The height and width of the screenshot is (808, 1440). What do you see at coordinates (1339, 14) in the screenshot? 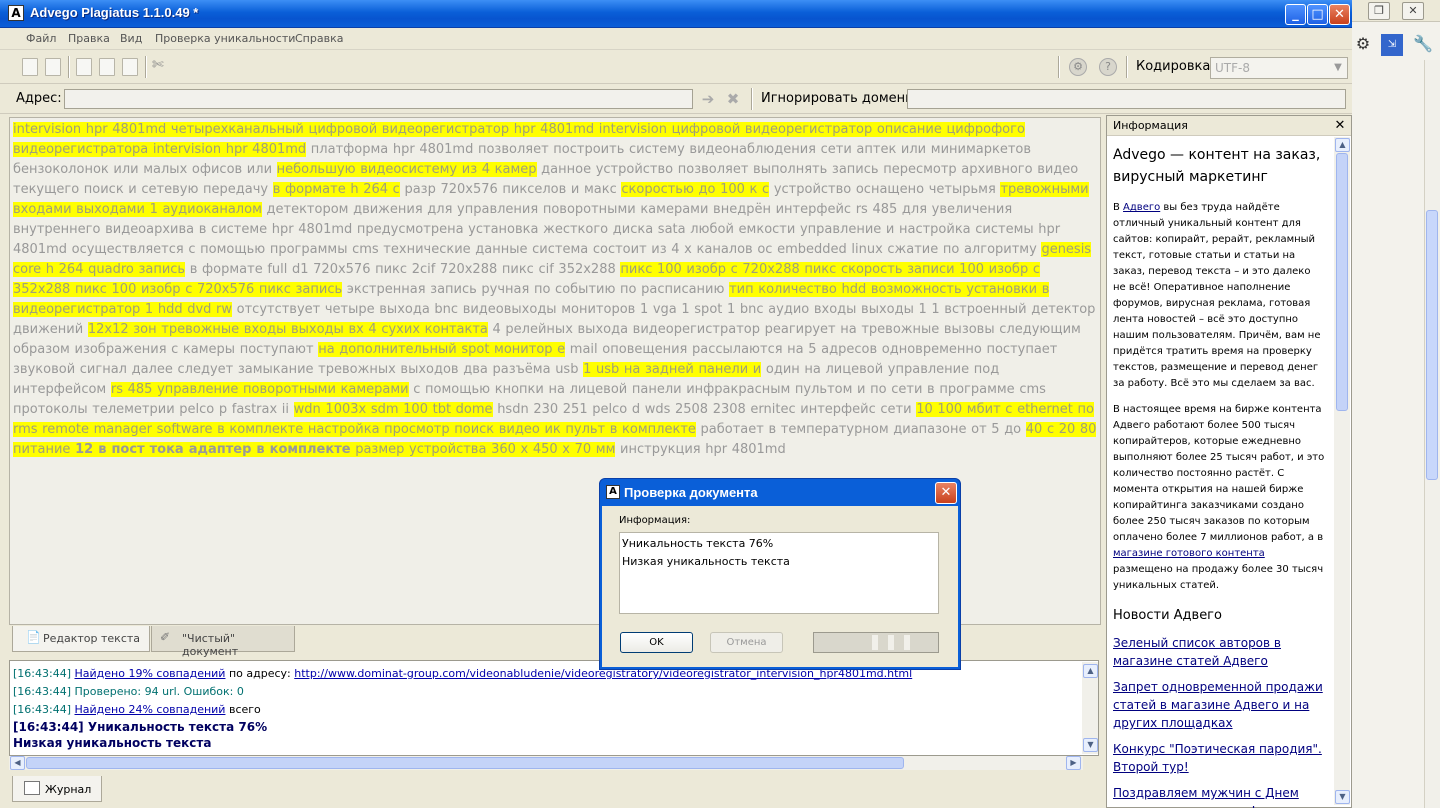
I see `close-button: ✕` at bounding box center [1339, 14].